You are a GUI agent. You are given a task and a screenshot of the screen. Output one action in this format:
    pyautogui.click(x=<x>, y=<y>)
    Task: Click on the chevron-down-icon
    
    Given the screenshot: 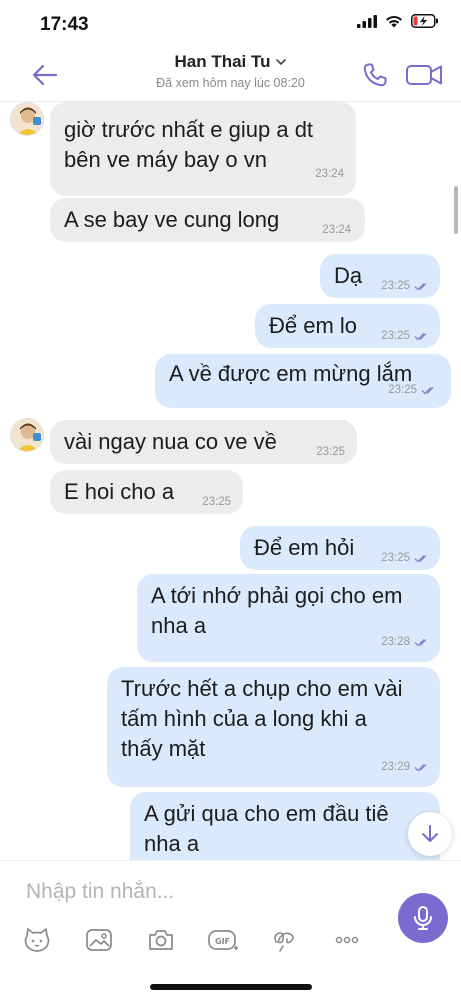 What is the action you would take?
    pyautogui.click(x=280, y=62)
    